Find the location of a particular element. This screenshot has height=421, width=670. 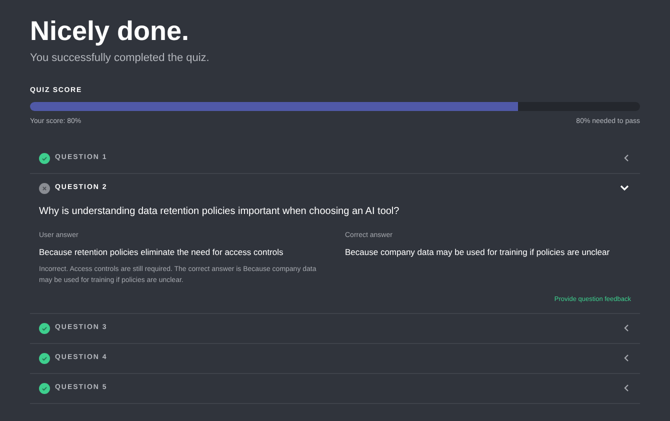

subtitle: You successfully completed the quiz. is located at coordinates (120, 58).